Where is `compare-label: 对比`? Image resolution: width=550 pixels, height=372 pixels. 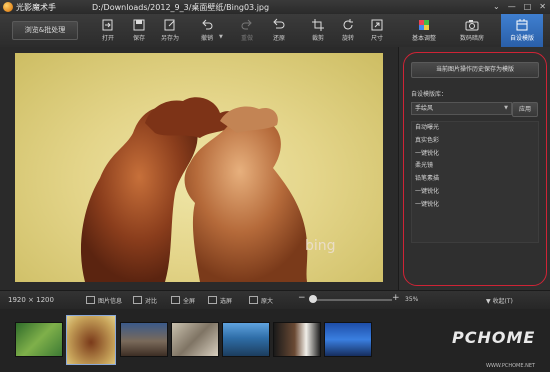 compare-label: 对比 is located at coordinates (151, 301).